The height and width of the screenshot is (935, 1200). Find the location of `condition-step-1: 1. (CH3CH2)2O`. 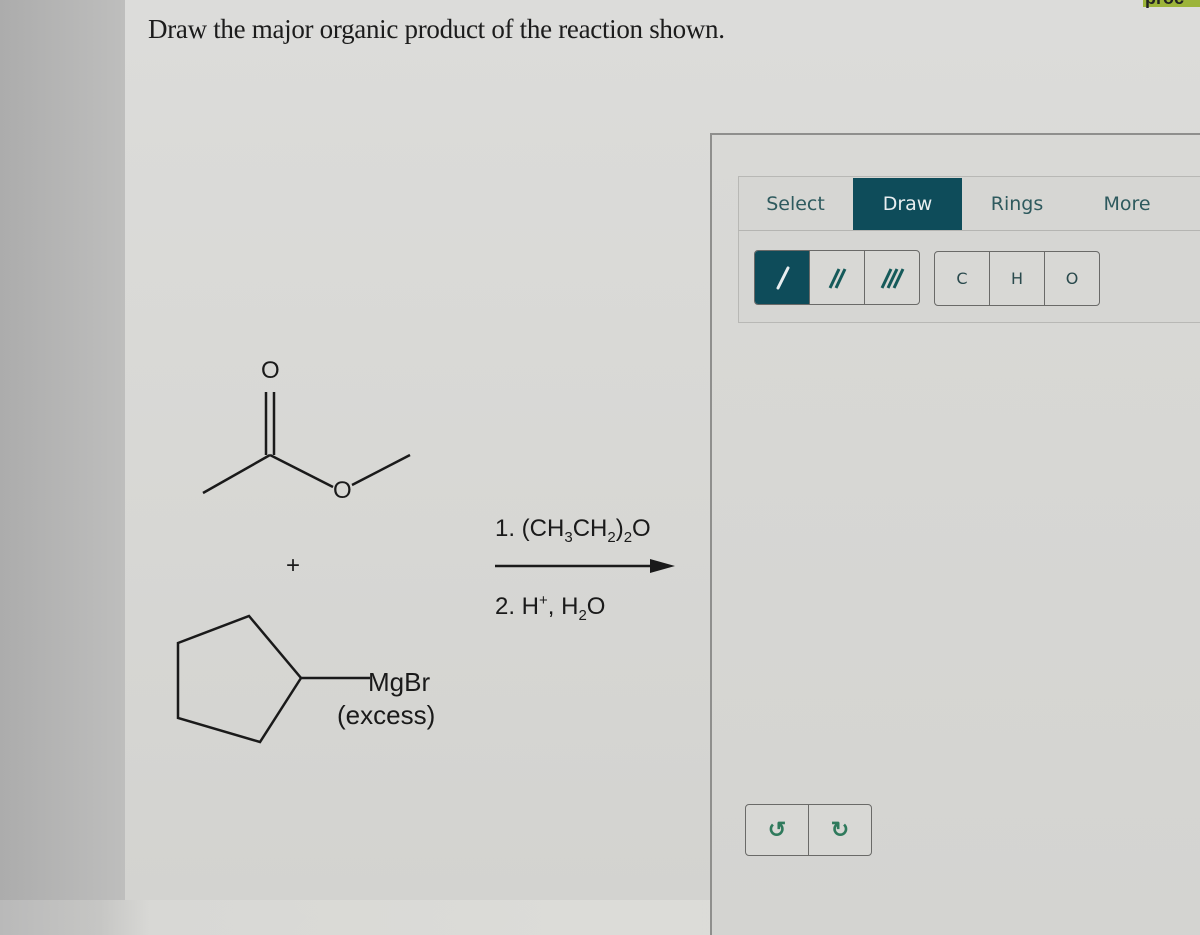

condition-step-1: 1. (CH3CH2)2O is located at coordinates (573, 530).